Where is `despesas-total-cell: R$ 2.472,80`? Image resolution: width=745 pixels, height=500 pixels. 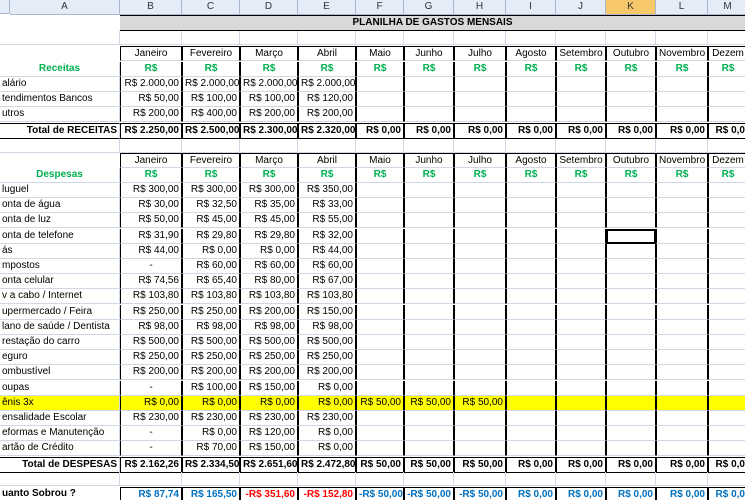
despesas-total-cell: R$ 2.472,80 is located at coordinates (327, 465).